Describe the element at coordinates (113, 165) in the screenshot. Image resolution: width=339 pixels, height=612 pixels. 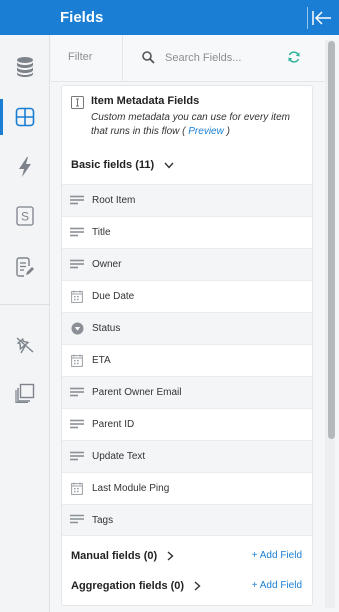
I see `basic-fields-label: Basic fields (11)` at that location.